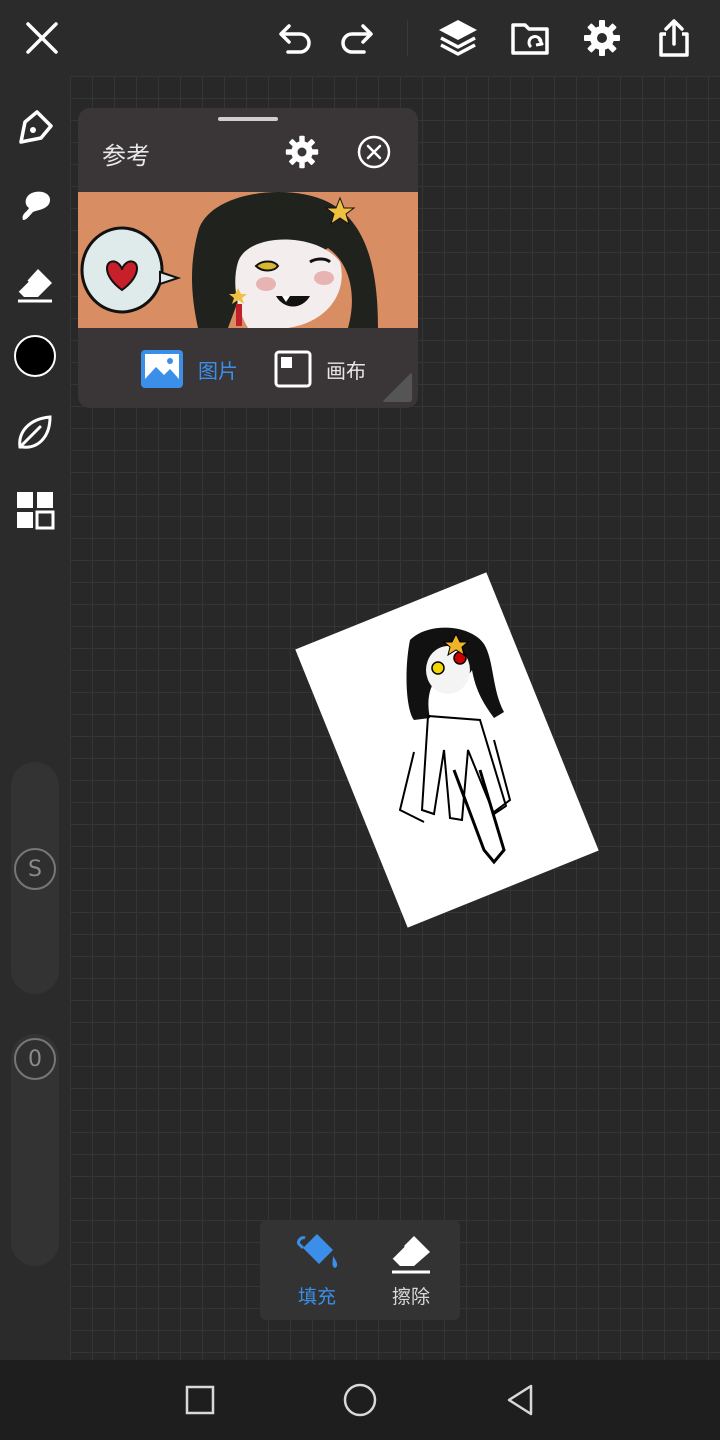  What do you see at coordinates (397, 387) in the screenshot?
I see `resize-handle` at bounding box center [397, 387].